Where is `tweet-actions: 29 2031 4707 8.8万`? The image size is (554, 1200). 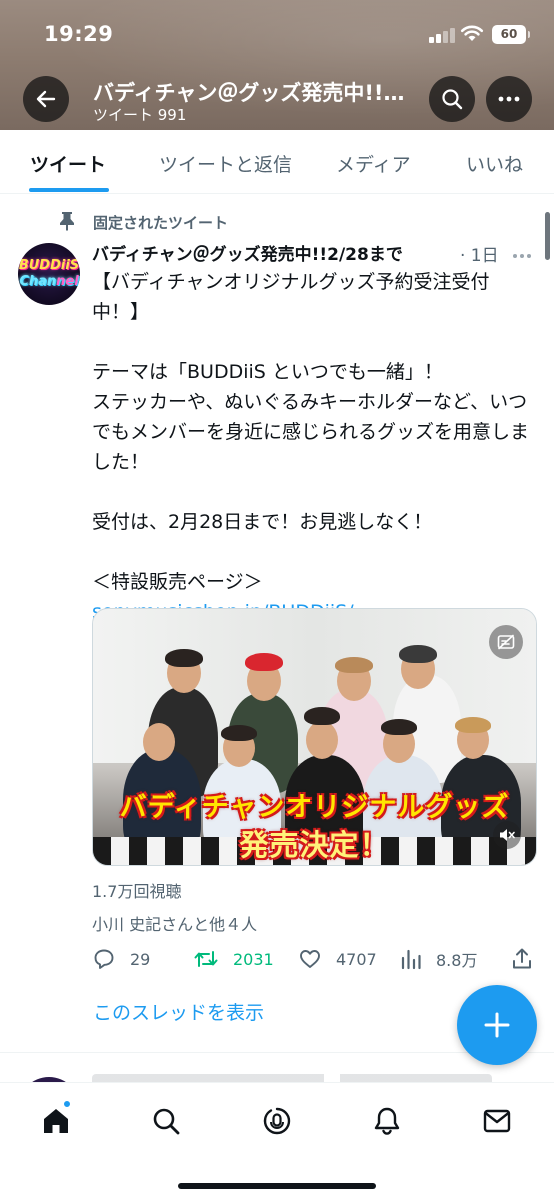
tweet-actions: 29 2031 4707 8.8万 is located at coordinates (277, 960).